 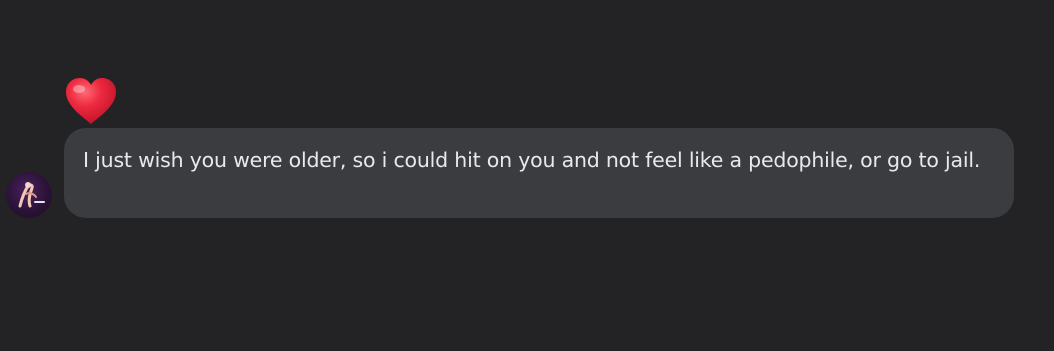 I want to click on heart-icon, so click(x=91, y=101).